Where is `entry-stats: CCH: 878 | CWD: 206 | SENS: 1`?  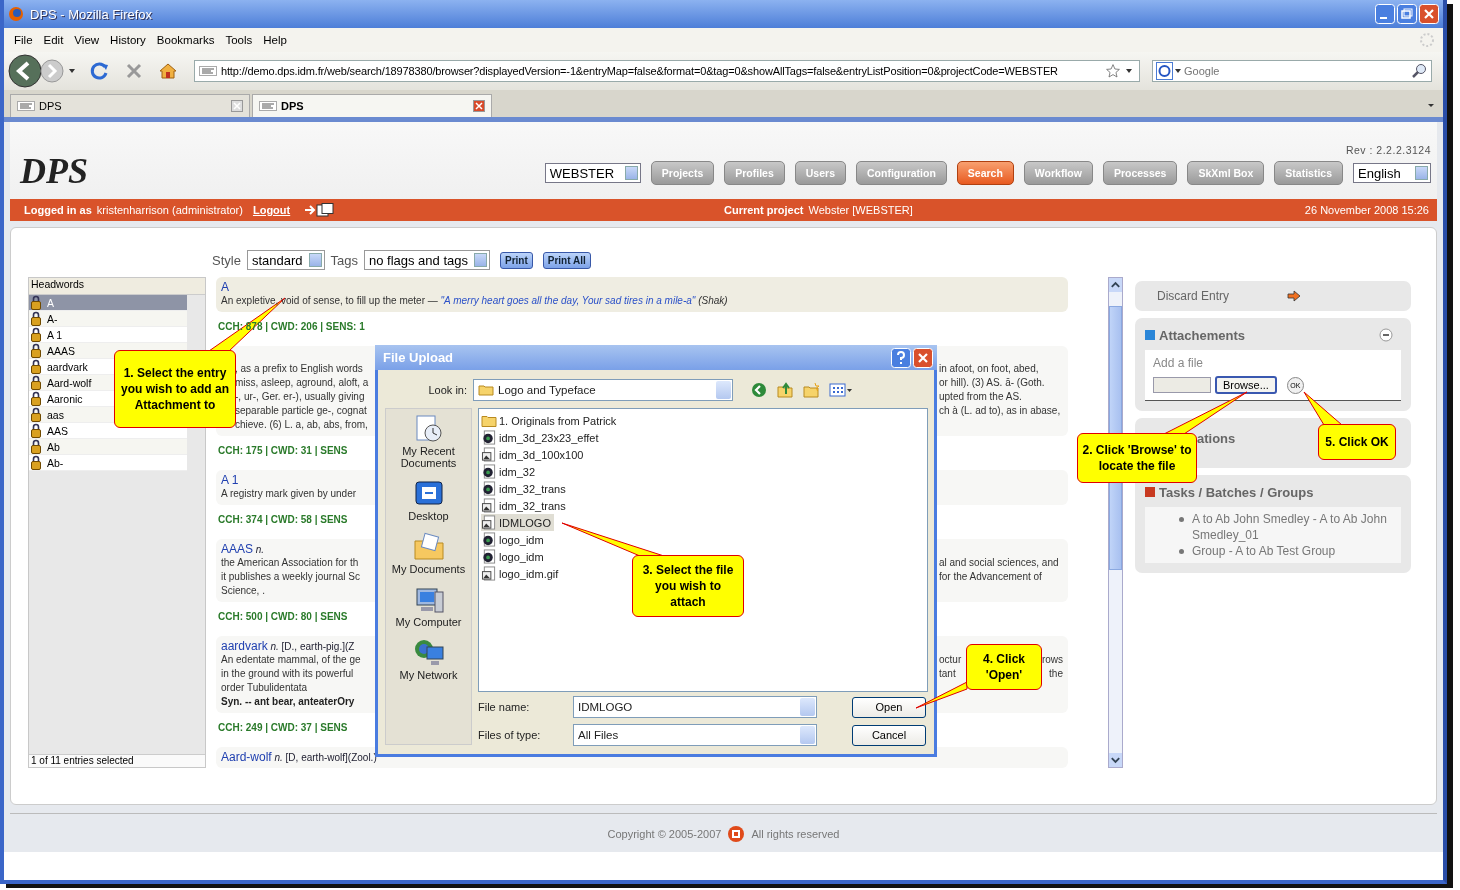
entry-stats: CCH: 878 | CWD: 206 | SENS: 1 is located at coordinates (291, 326).